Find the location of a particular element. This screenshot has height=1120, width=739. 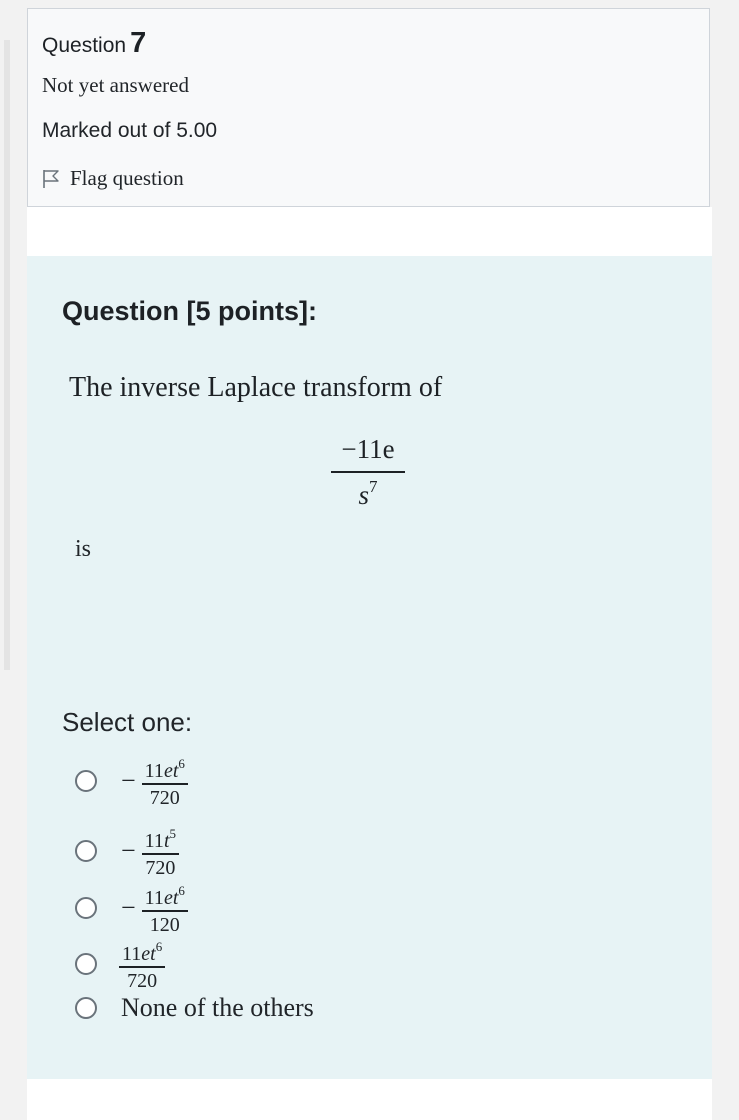

question-state: Not yet answered is located at coordinates (115, 85).